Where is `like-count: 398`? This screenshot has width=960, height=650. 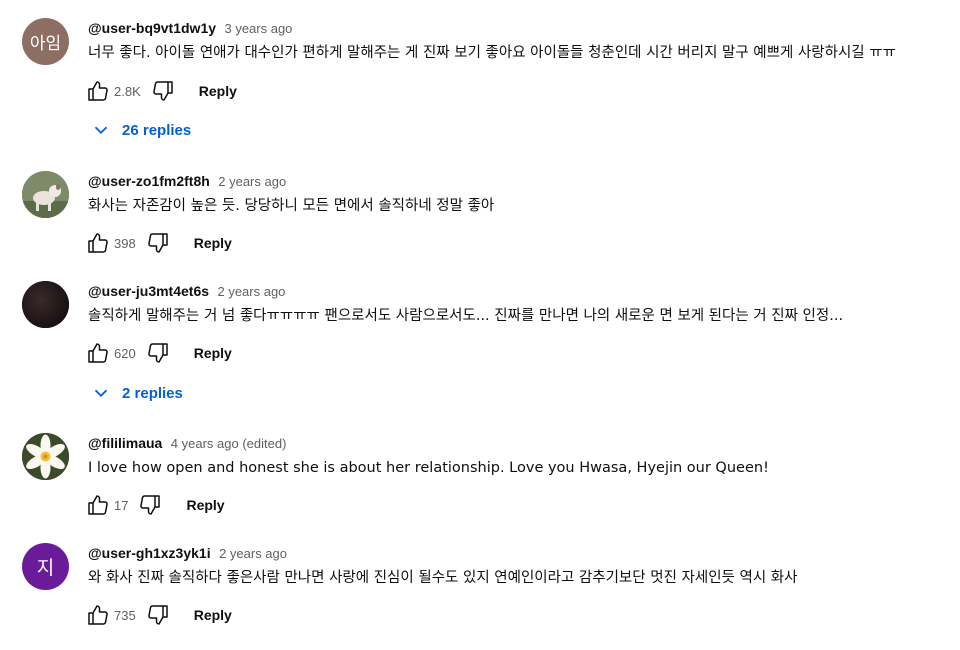
like-count: 398 is located at coordinates (125, 243).